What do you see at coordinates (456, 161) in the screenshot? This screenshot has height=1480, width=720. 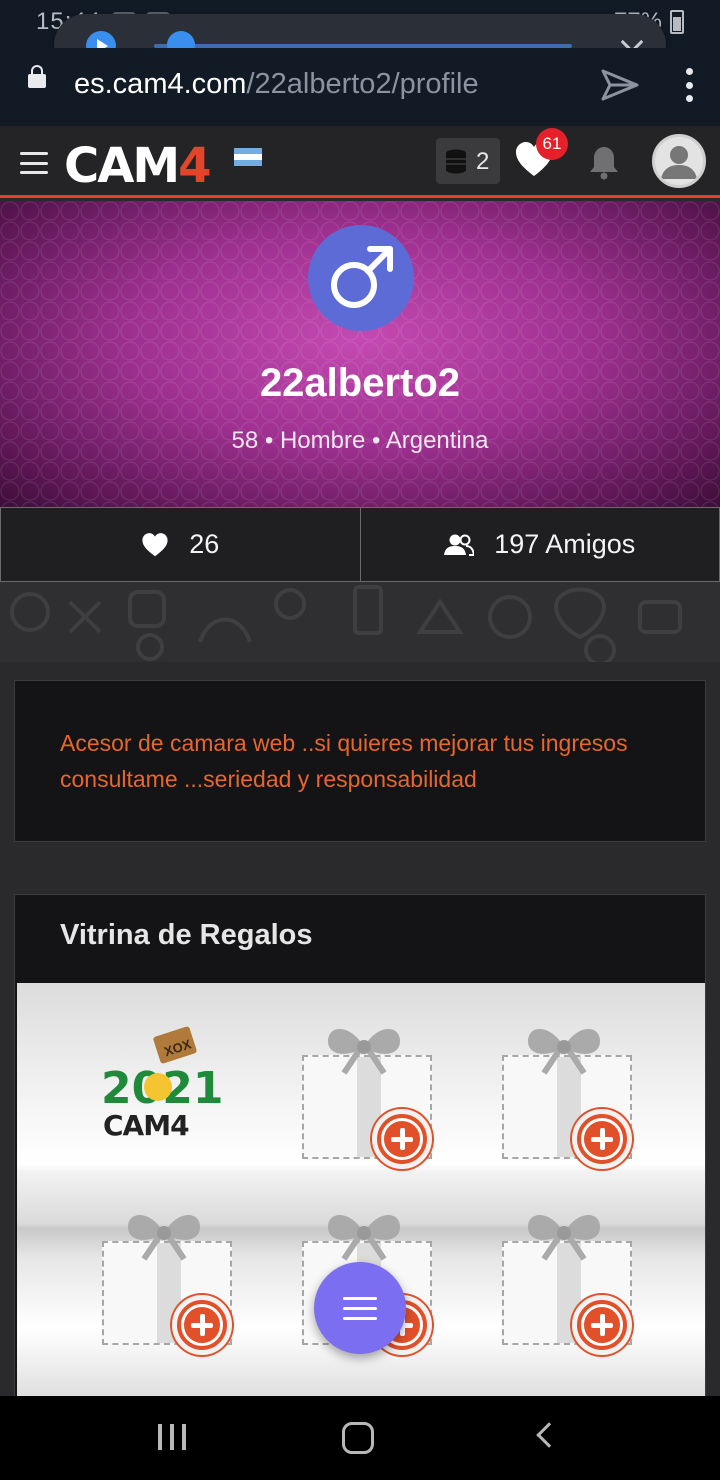 I see `coins-icon` at bounding box center [456, 161].